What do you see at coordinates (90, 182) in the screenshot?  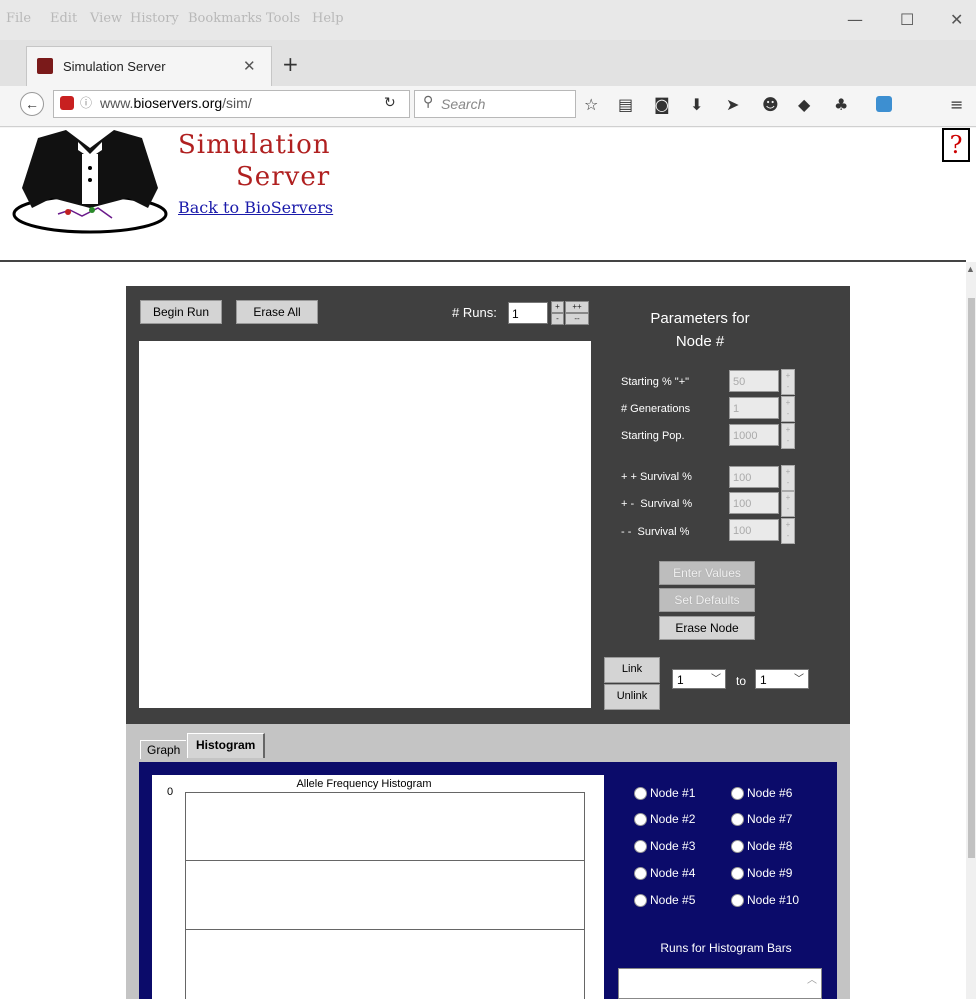 I see `butler-logo` at bounding box center [90, 182].